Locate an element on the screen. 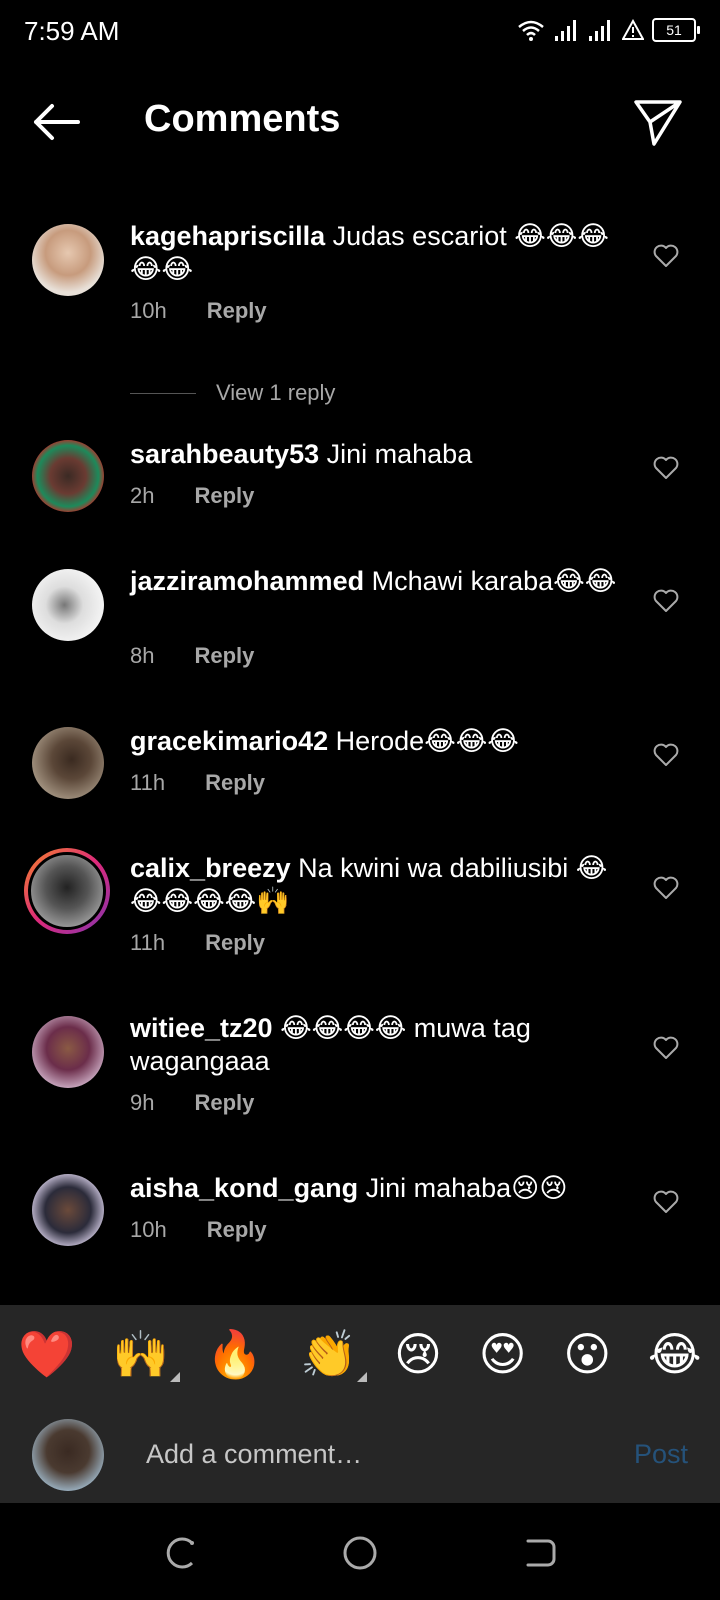 The height and width of the screenshot is (1600, 720). comment-item: gracekimario42 Herode😂😂😂 11h Reply is located at coordinates (360, 775).